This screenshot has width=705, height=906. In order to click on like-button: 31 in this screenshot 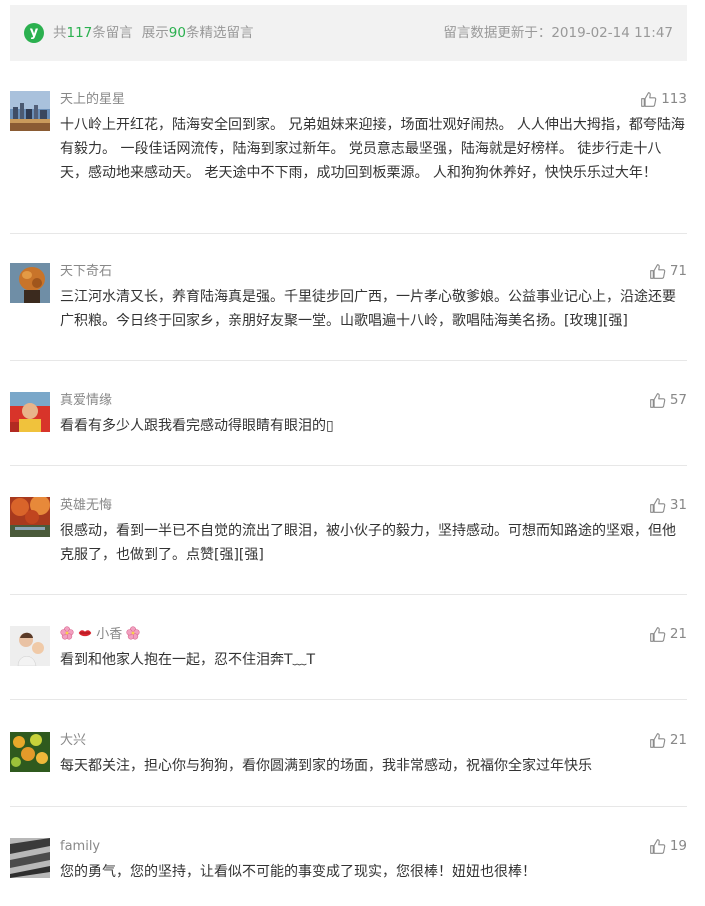, I will do `click(668, 505)`.